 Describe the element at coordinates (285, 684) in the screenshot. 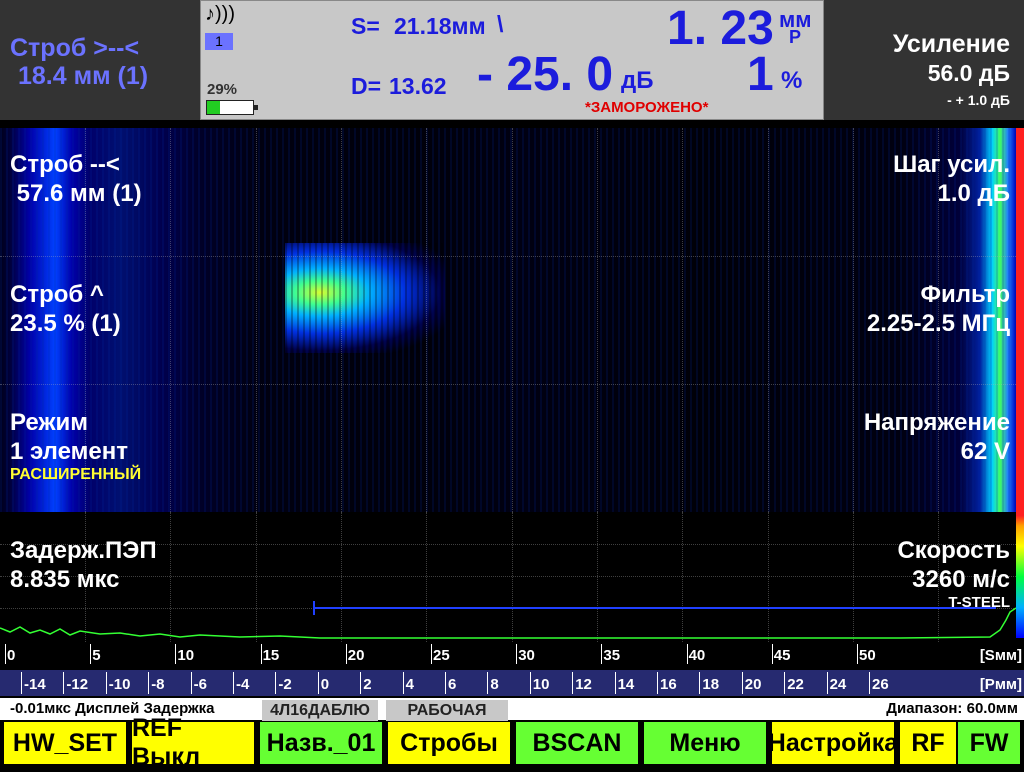

I see `ruler-p-tick: -2` at that location.